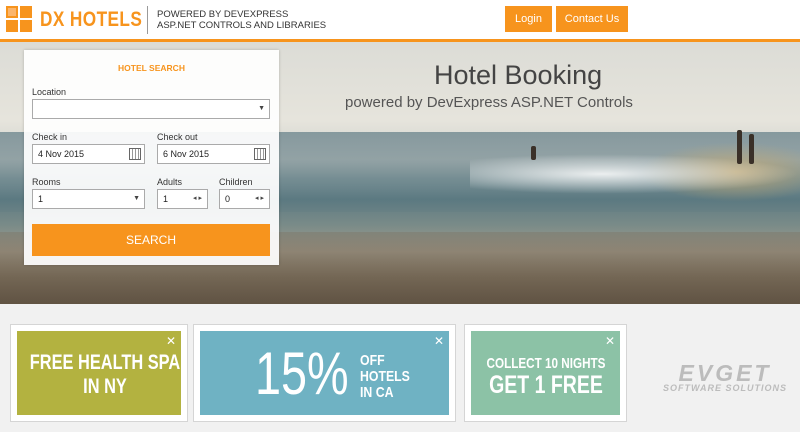 The height and width of the screenshot is (432, 800). Describe the element at coordinates (725, 376) in the screenshot. I see `watermark: EVGET SOFTWARE SOLUTIONS` at that location.